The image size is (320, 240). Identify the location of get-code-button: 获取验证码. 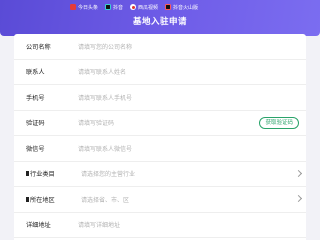
(279, 122).